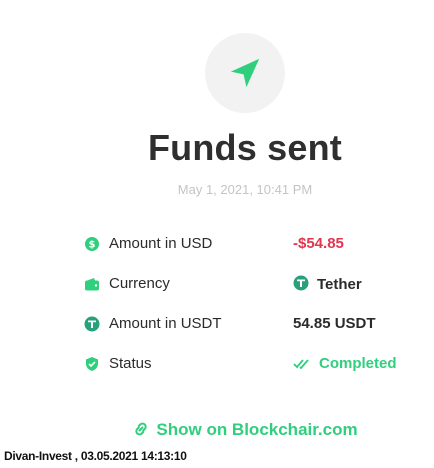  I want to click on show-on-blockchair-link: Show on Blockchair.com, so click(217, 430).